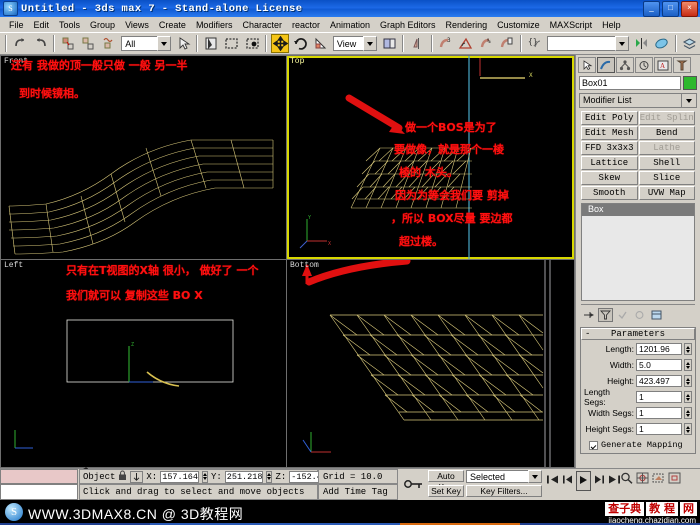 Image resolution: width=700 pixels, height=525 pixels. What do you see at coordinates (609, 148) in the screenshot?
I see `modifier-button-ffd-3x3x3: FFD 3x3x3` at bounding box center [609, 148].